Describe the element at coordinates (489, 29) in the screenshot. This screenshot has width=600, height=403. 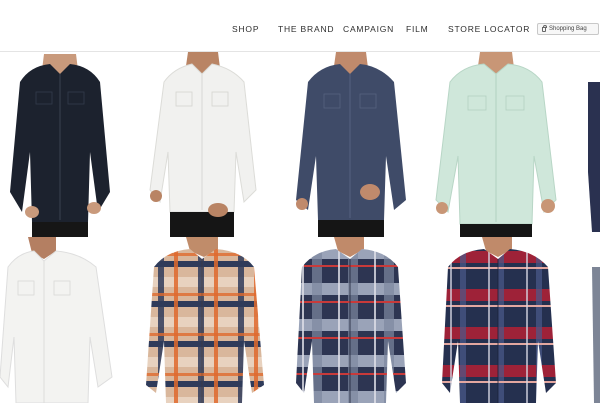
I see `nav-store-locator: STORE LOCATOR` at that location.